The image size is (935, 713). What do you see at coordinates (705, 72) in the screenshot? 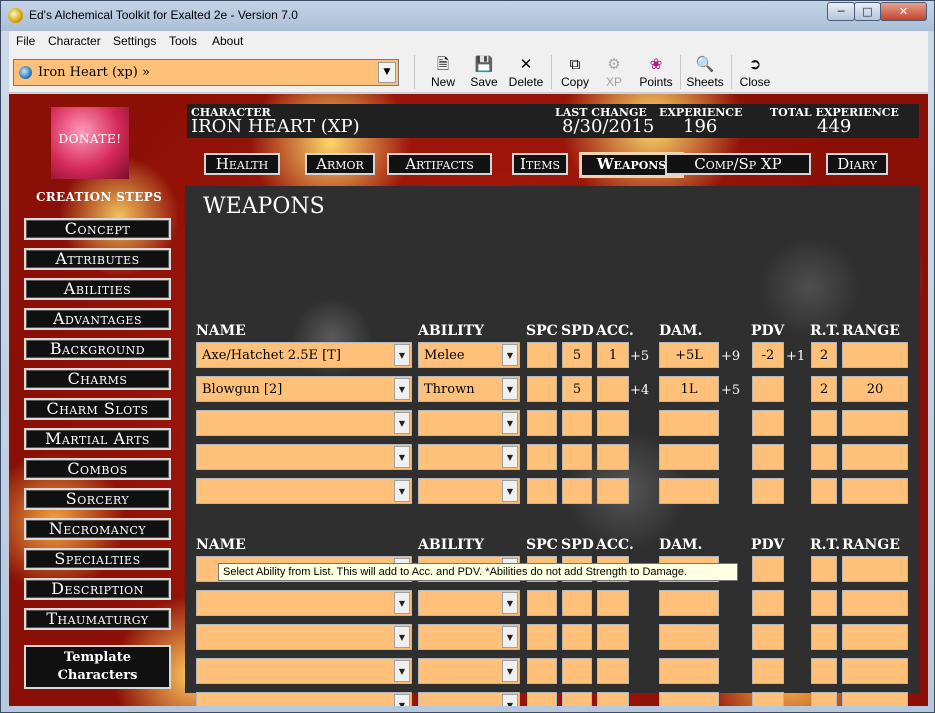
I see `sheets-button: 🔍 Sheets` at bounding box center [705, 72].